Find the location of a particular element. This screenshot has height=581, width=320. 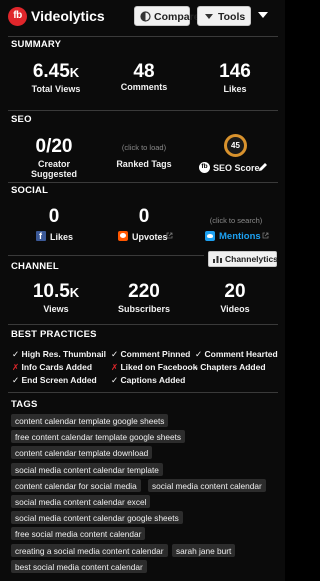

logo-icon: fb is located at coordinates (17, 16).